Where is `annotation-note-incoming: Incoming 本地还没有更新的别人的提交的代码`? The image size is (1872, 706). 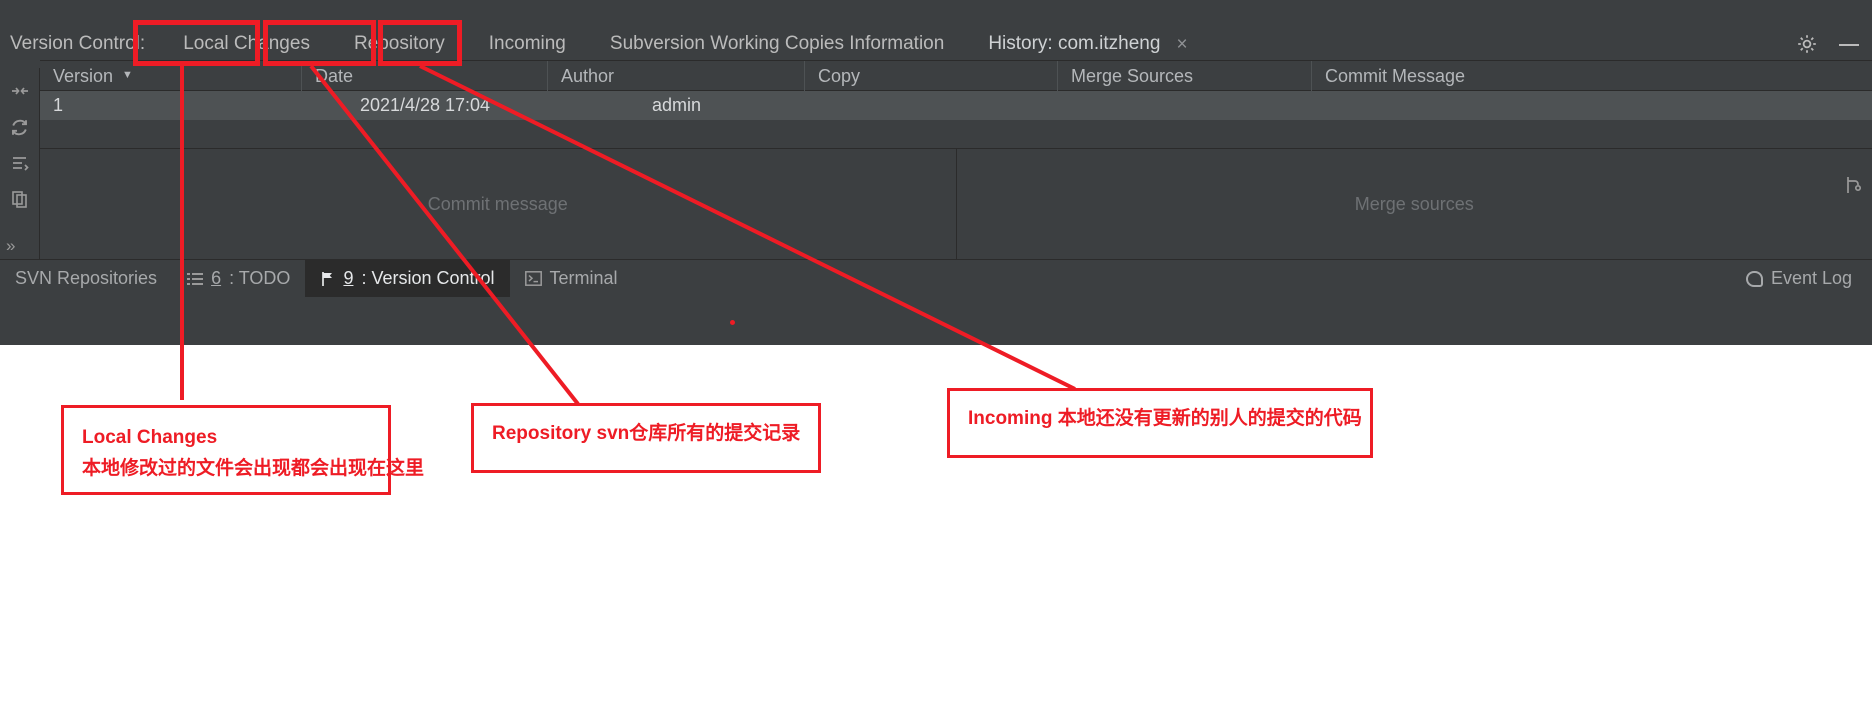
annotation-note-incoming: Incoming 本地还没有更新的别人的提交的代码 is located at coordinates (1160, 423).